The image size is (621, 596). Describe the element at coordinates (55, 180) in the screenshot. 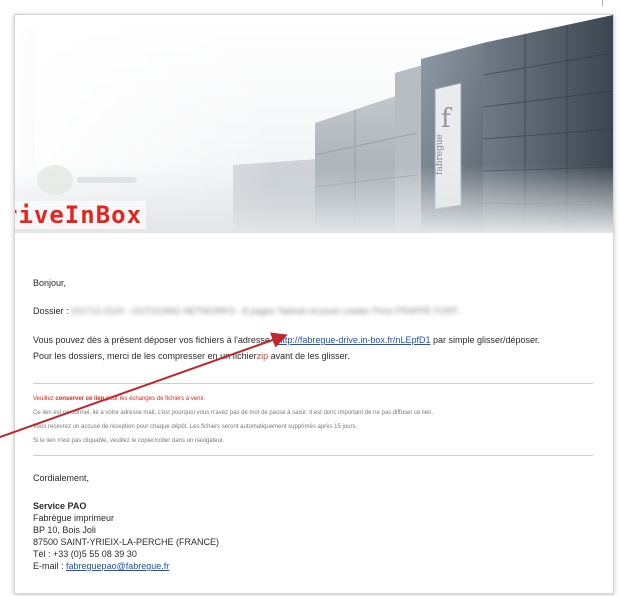

I see `faded-logo-icon` at that location.